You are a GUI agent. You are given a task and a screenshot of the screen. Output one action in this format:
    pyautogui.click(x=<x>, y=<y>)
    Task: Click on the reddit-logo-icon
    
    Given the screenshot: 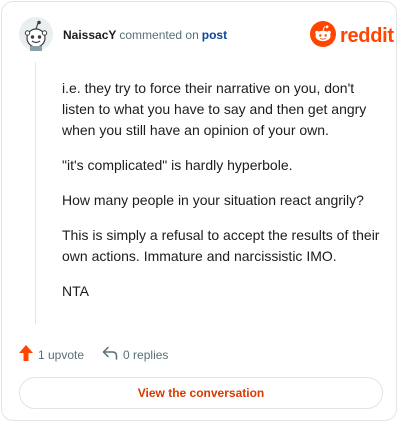 What is the action you would take?
    pyautogui.click(x=323, y=36)
    